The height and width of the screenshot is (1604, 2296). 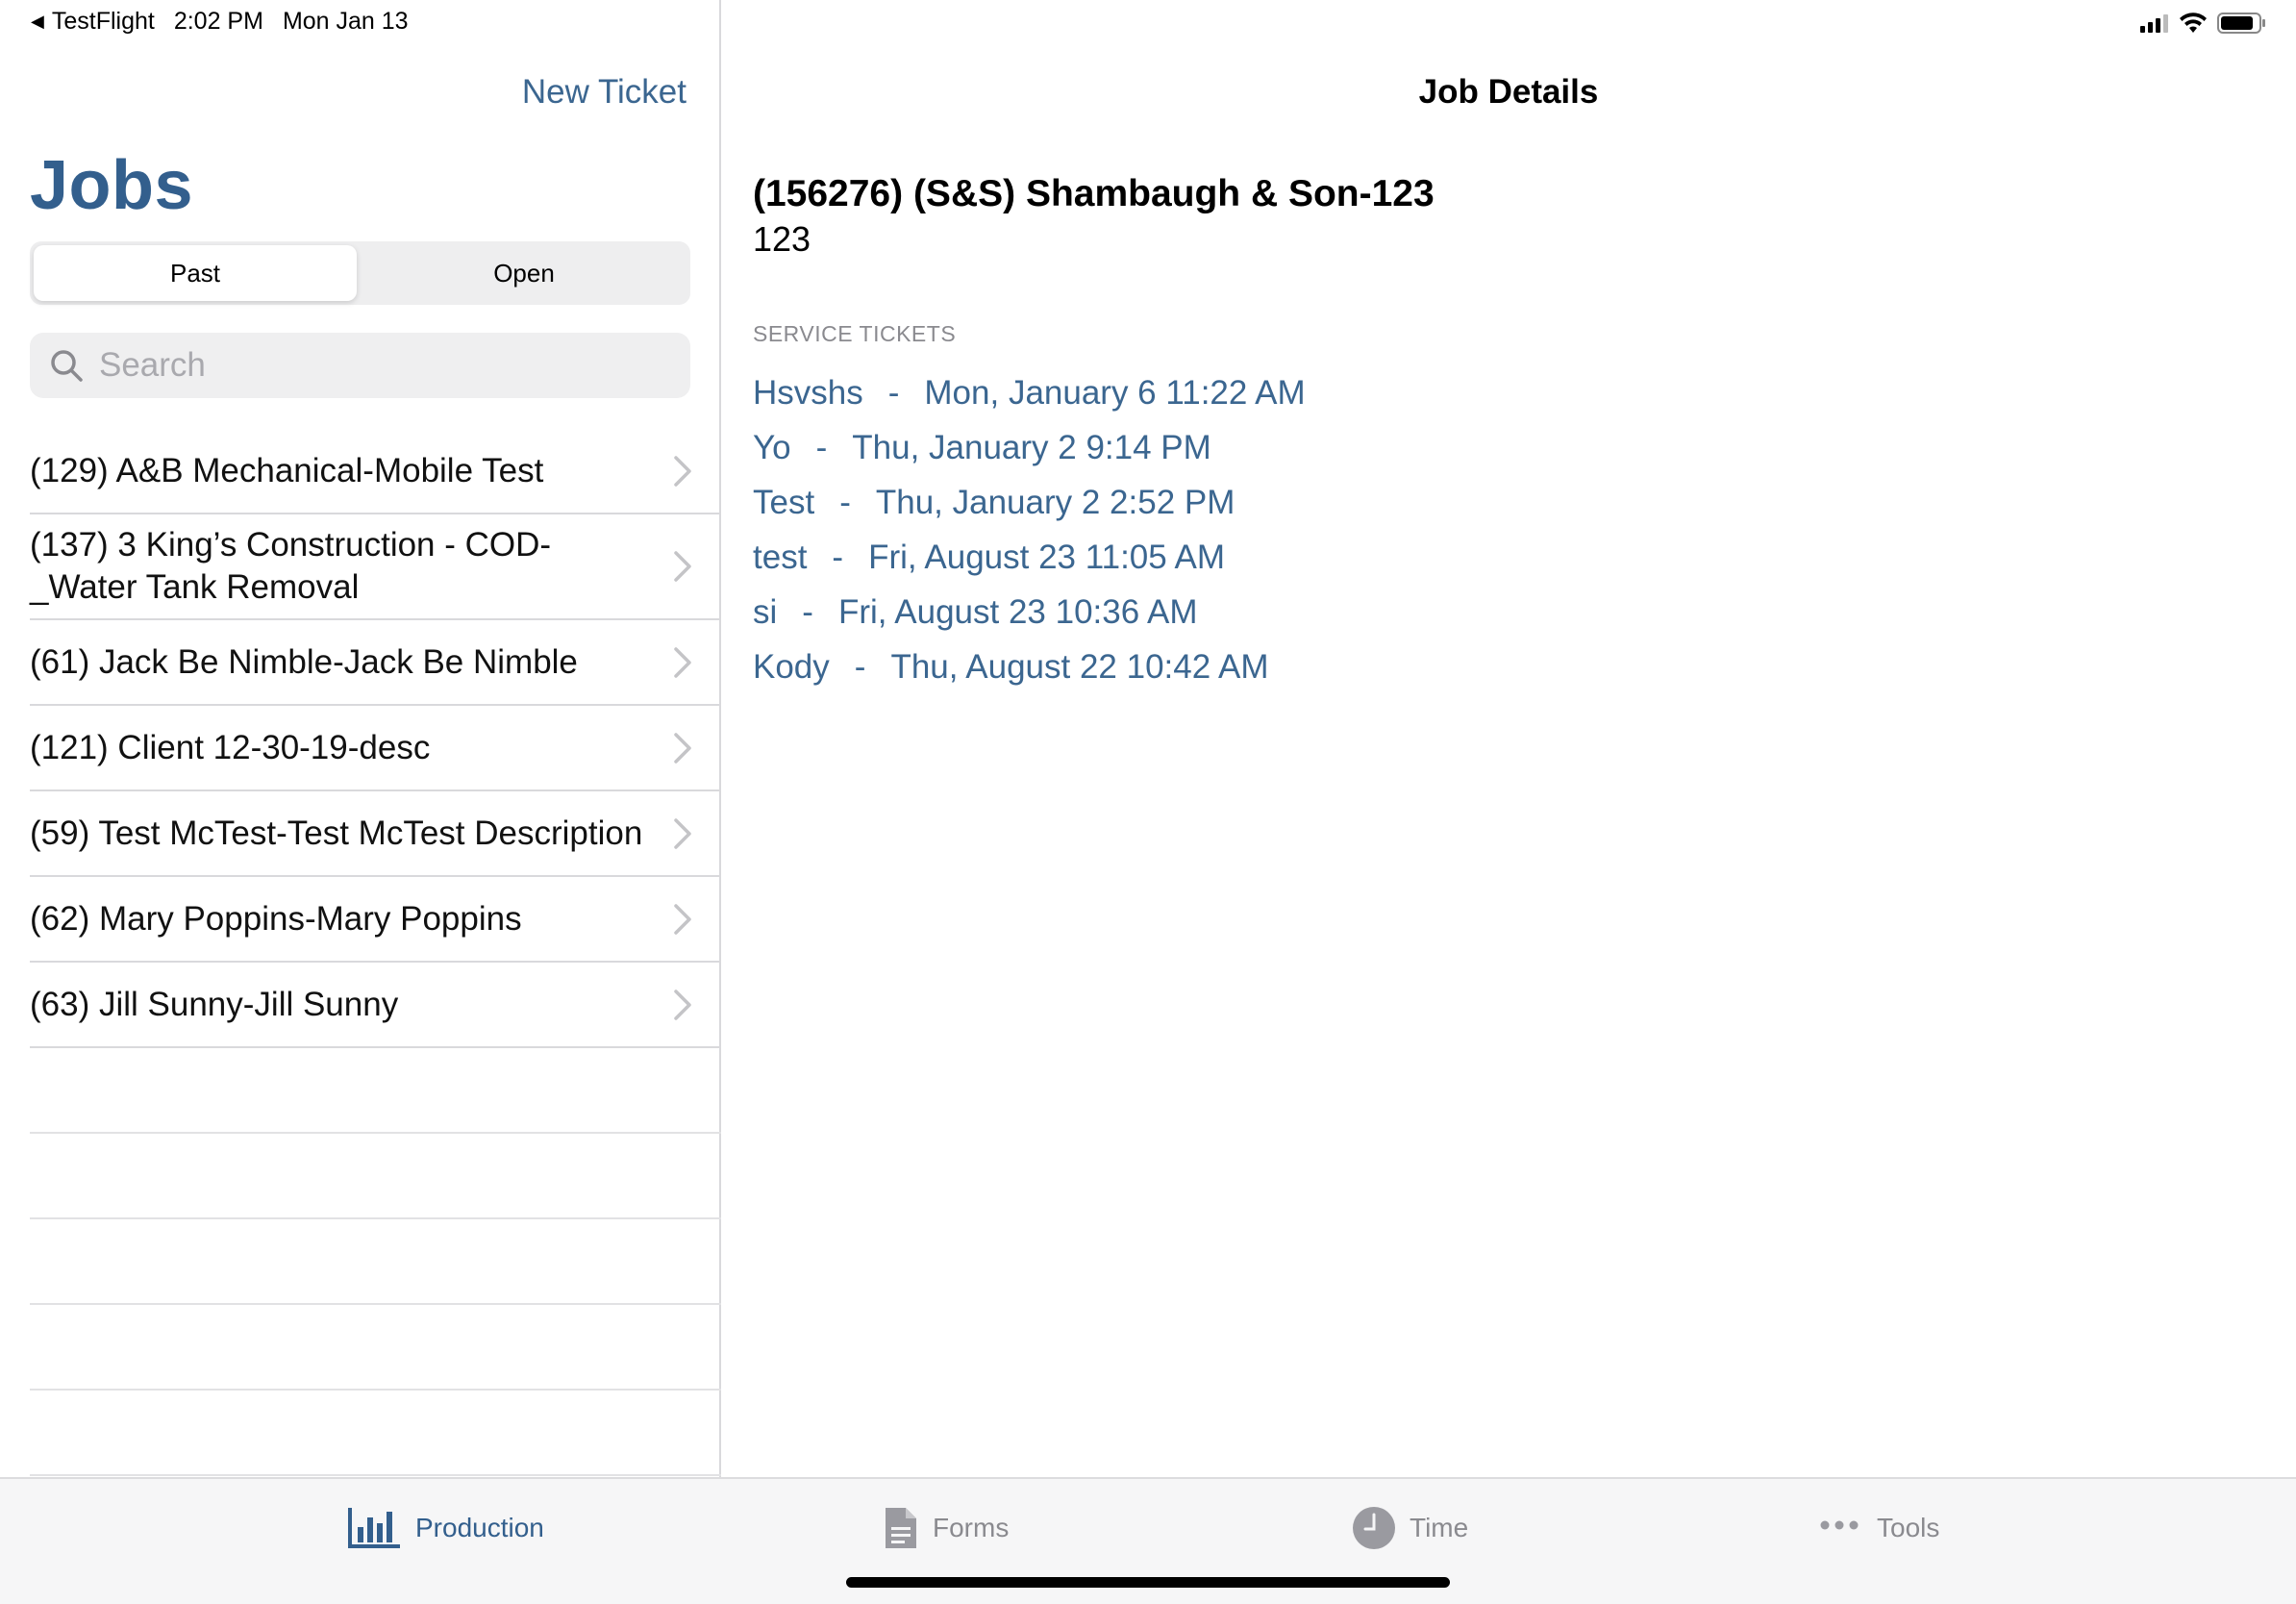 I want to click on tab-tools: Tools, so click(x=1879, y=1528).